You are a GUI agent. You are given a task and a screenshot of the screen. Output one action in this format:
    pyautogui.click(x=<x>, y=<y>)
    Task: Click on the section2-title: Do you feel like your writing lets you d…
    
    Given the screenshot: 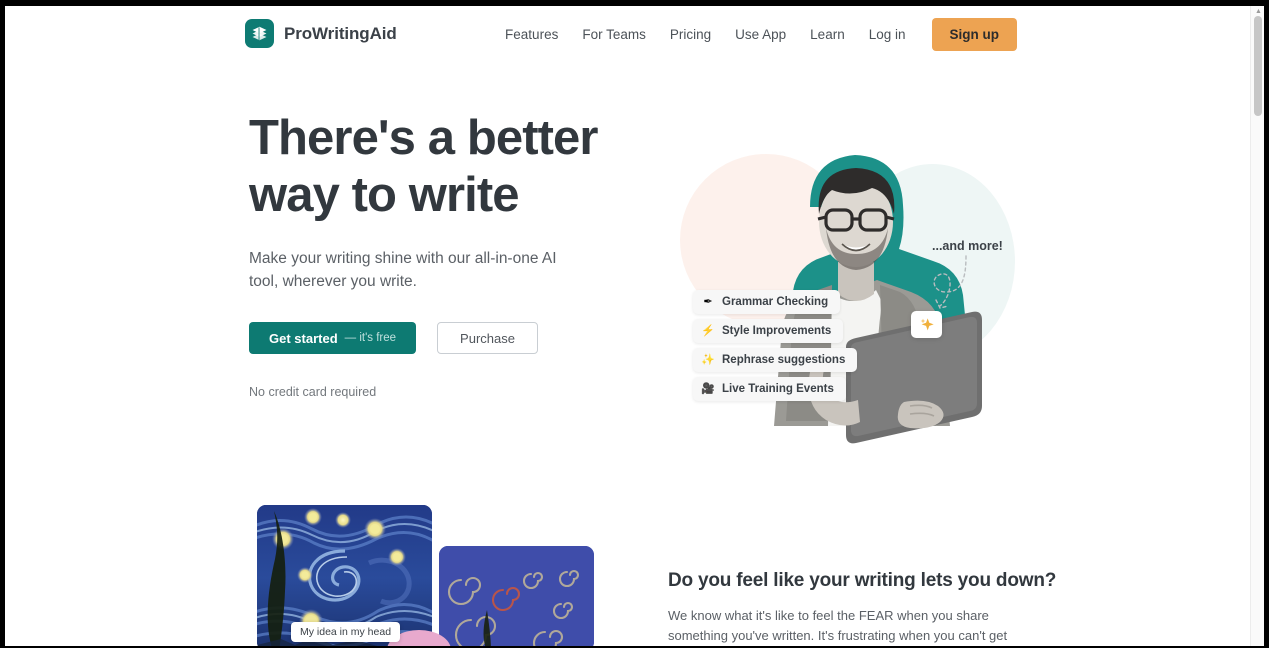 What is the action you would take?
    pyautogui.click(x=862, y=580)
    